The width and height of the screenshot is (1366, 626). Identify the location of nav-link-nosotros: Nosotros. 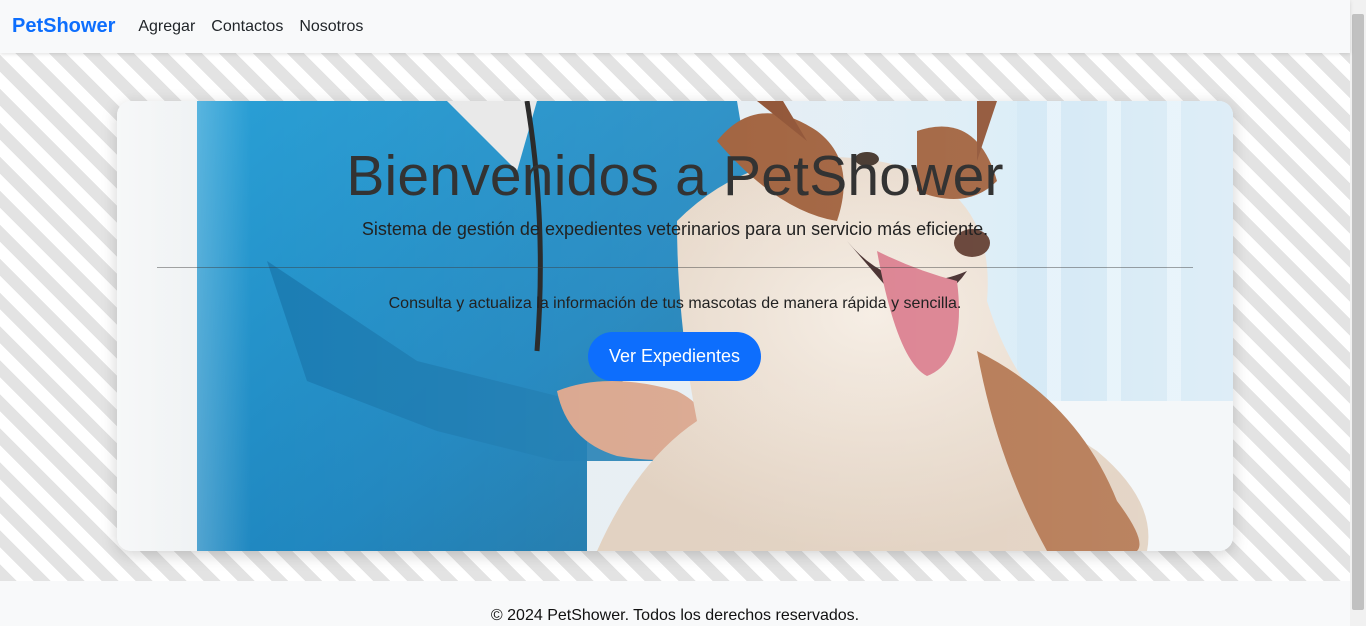
(331, 27).